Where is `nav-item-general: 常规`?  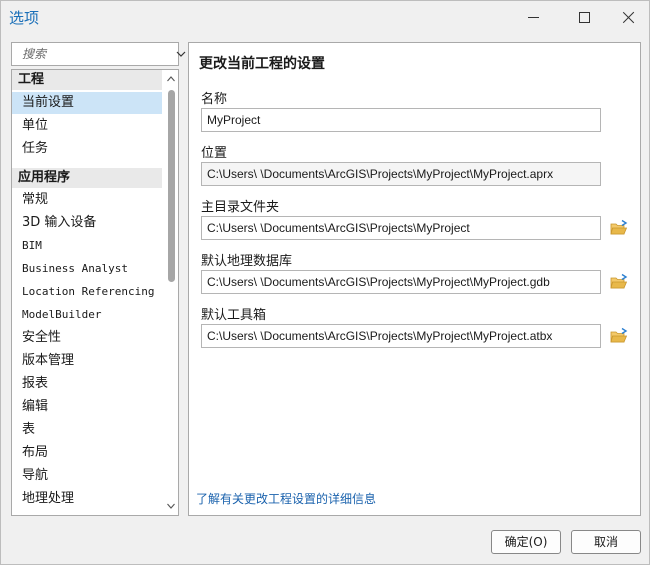
nav-item-general: 常规 is located at coordinates (87, 200).